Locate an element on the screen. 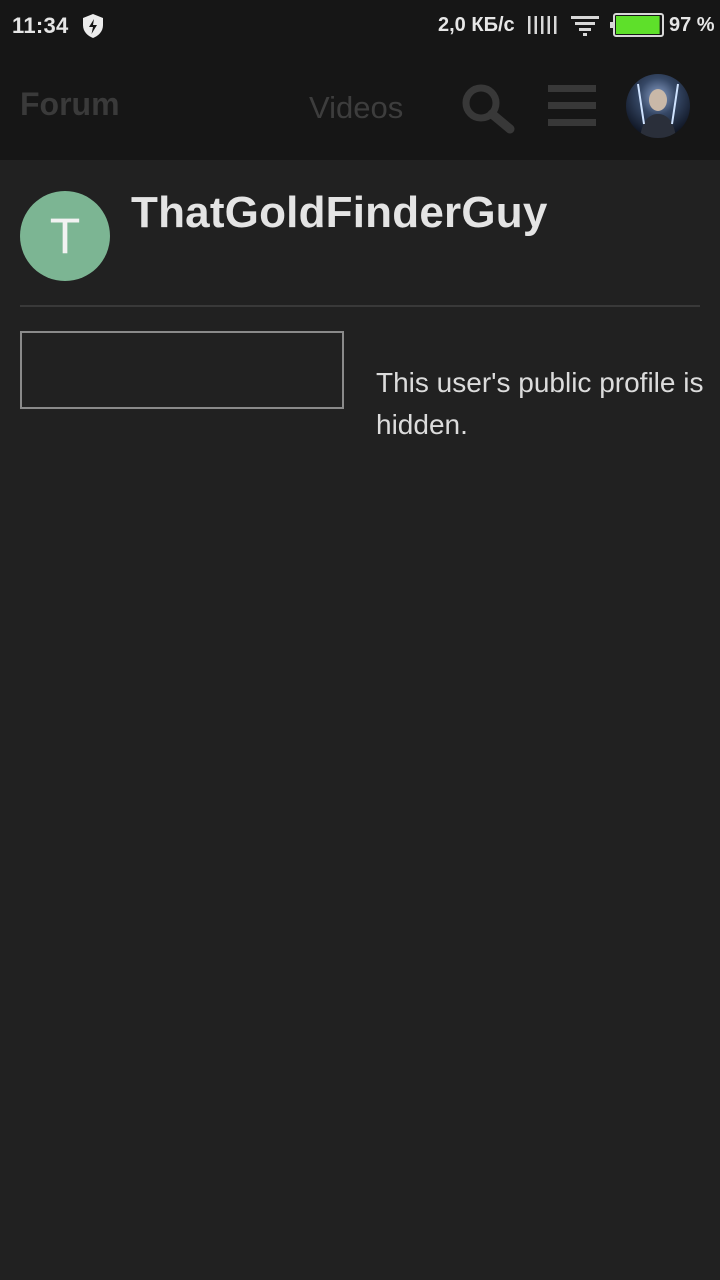 The width and height of the screenshot is (720, 1280). profile-image-placeholder is located at coordinates (182, 370).